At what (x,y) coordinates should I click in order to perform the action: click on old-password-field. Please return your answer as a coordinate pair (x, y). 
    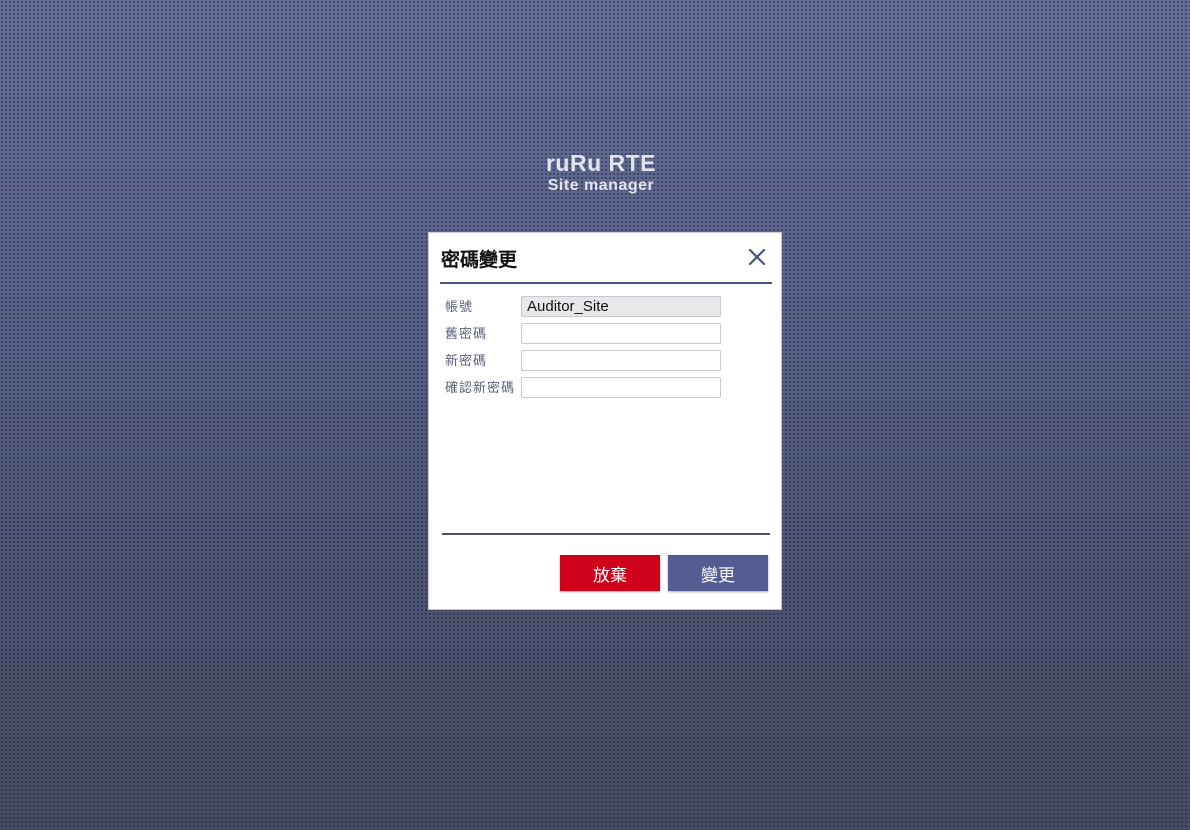
    Looking at the image, I should click on (621, 333).